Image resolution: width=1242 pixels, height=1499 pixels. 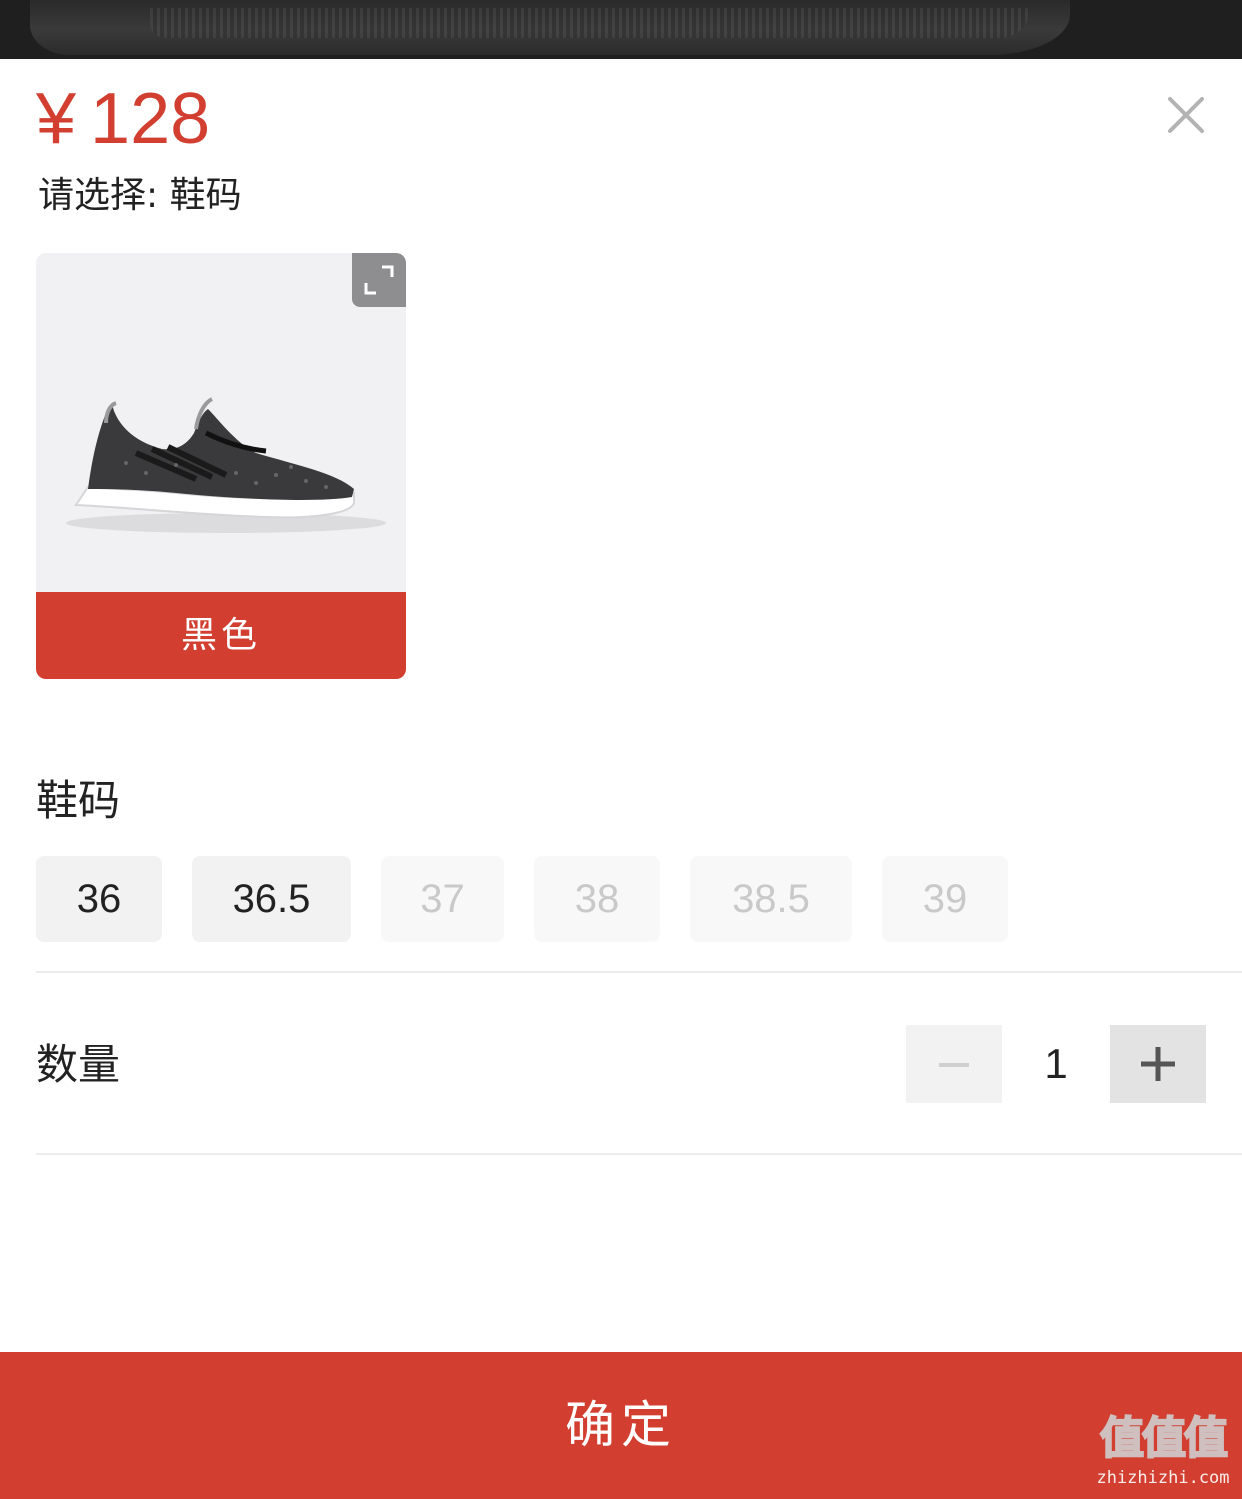 What do you see at coordinates (621, 1425) in the screenshot?
I see `confirm-button: 确定` at bounding box center [621, 1425].